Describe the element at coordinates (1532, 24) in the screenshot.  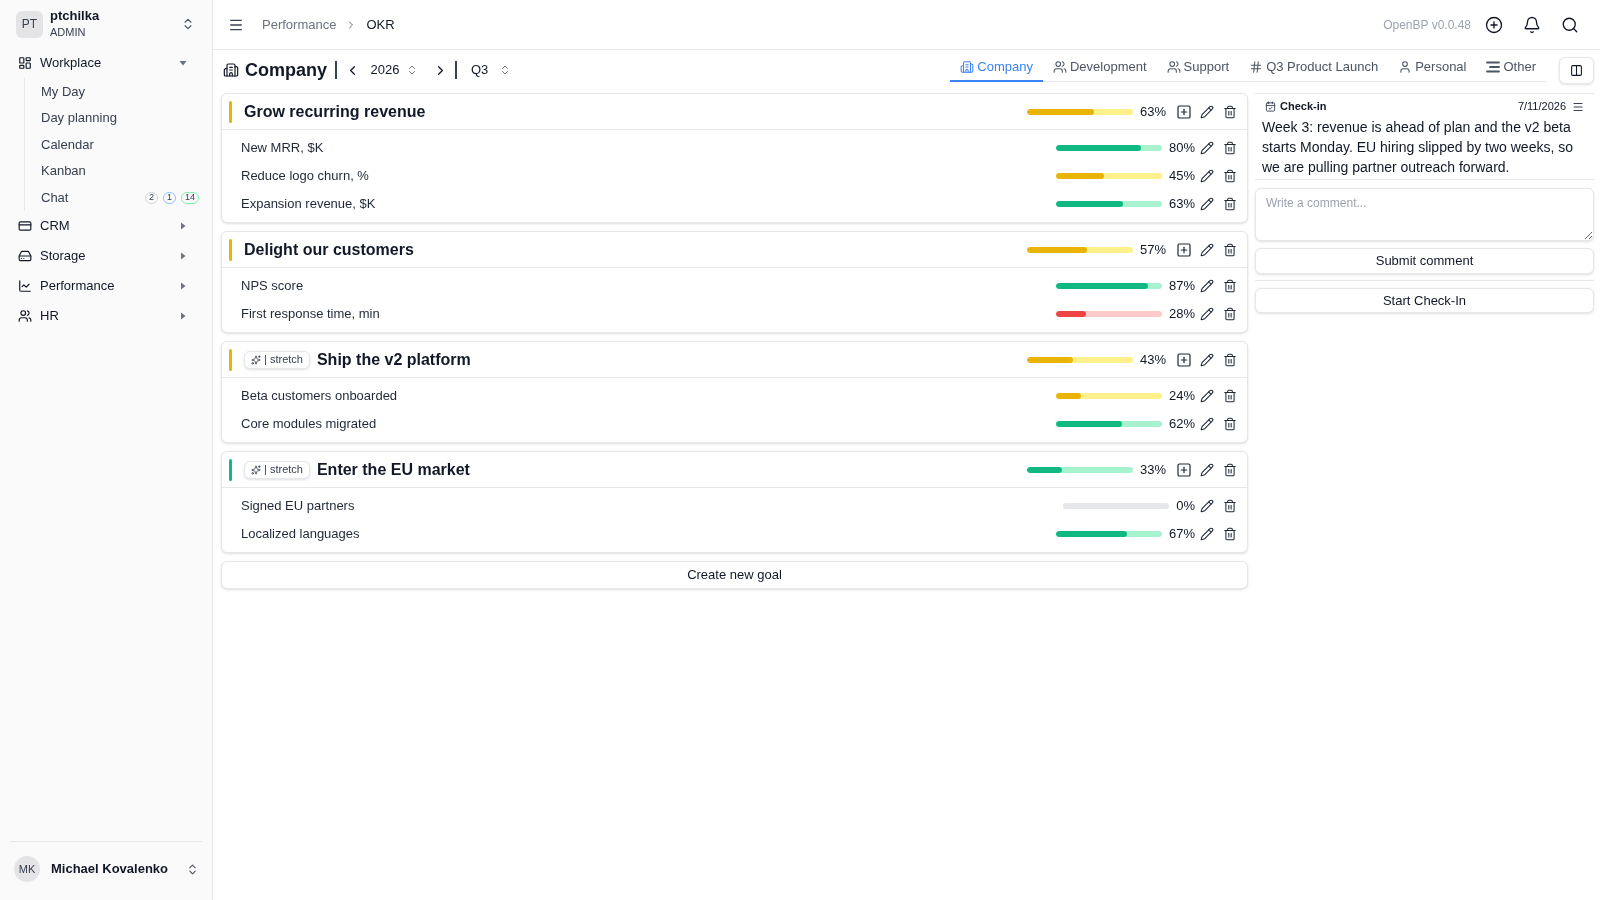
I see `bell-icon` at that location.